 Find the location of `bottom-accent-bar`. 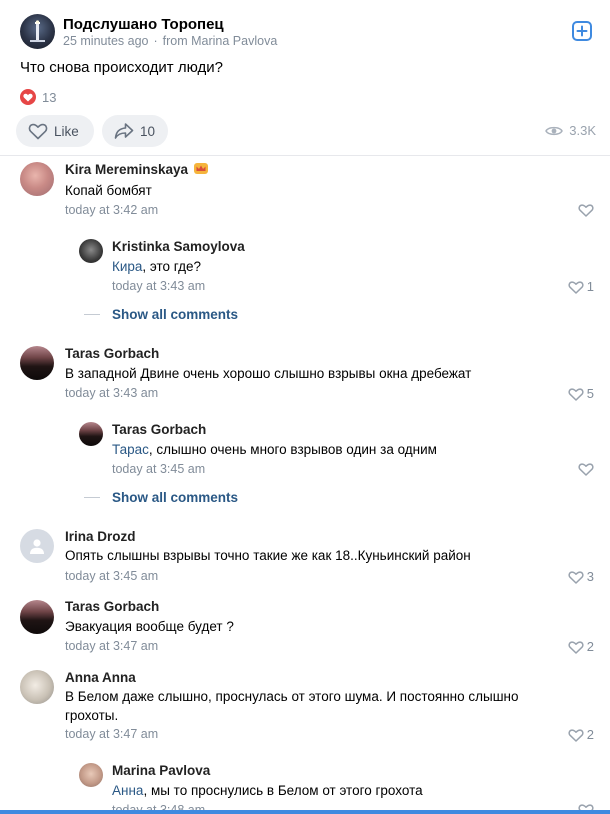

bottom-accent-bar is located at coordinates (305, 812).